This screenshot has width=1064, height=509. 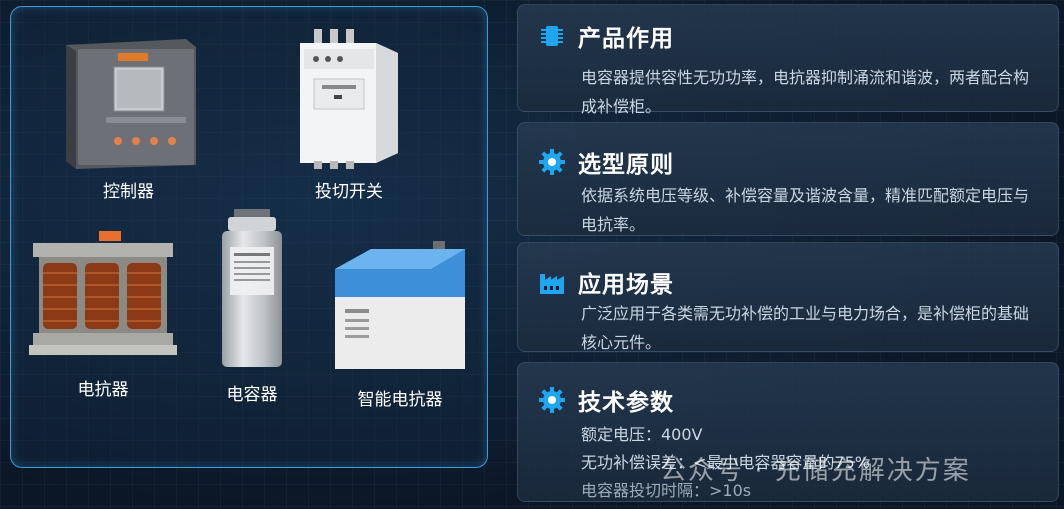 What do you see at coordinates (128, 192) in the screenshot?
I see `product-label: 控制器` at bounding box center [128, 192].